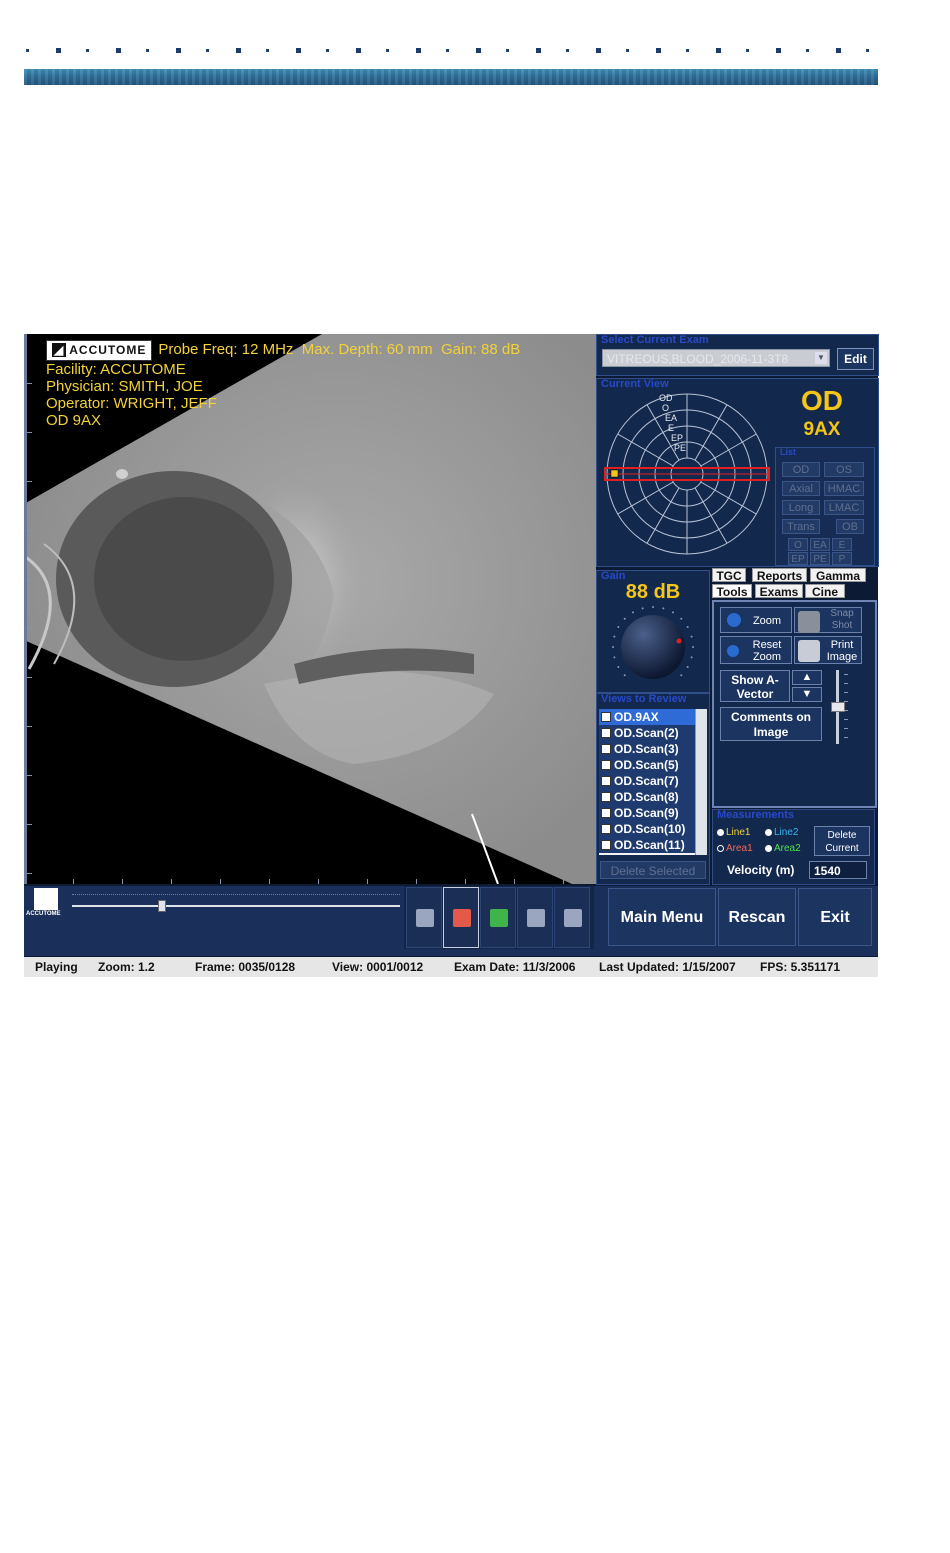 The image size is (950, 1553). I want to click on list-item: OD.Scan(2), so click(648, 733).